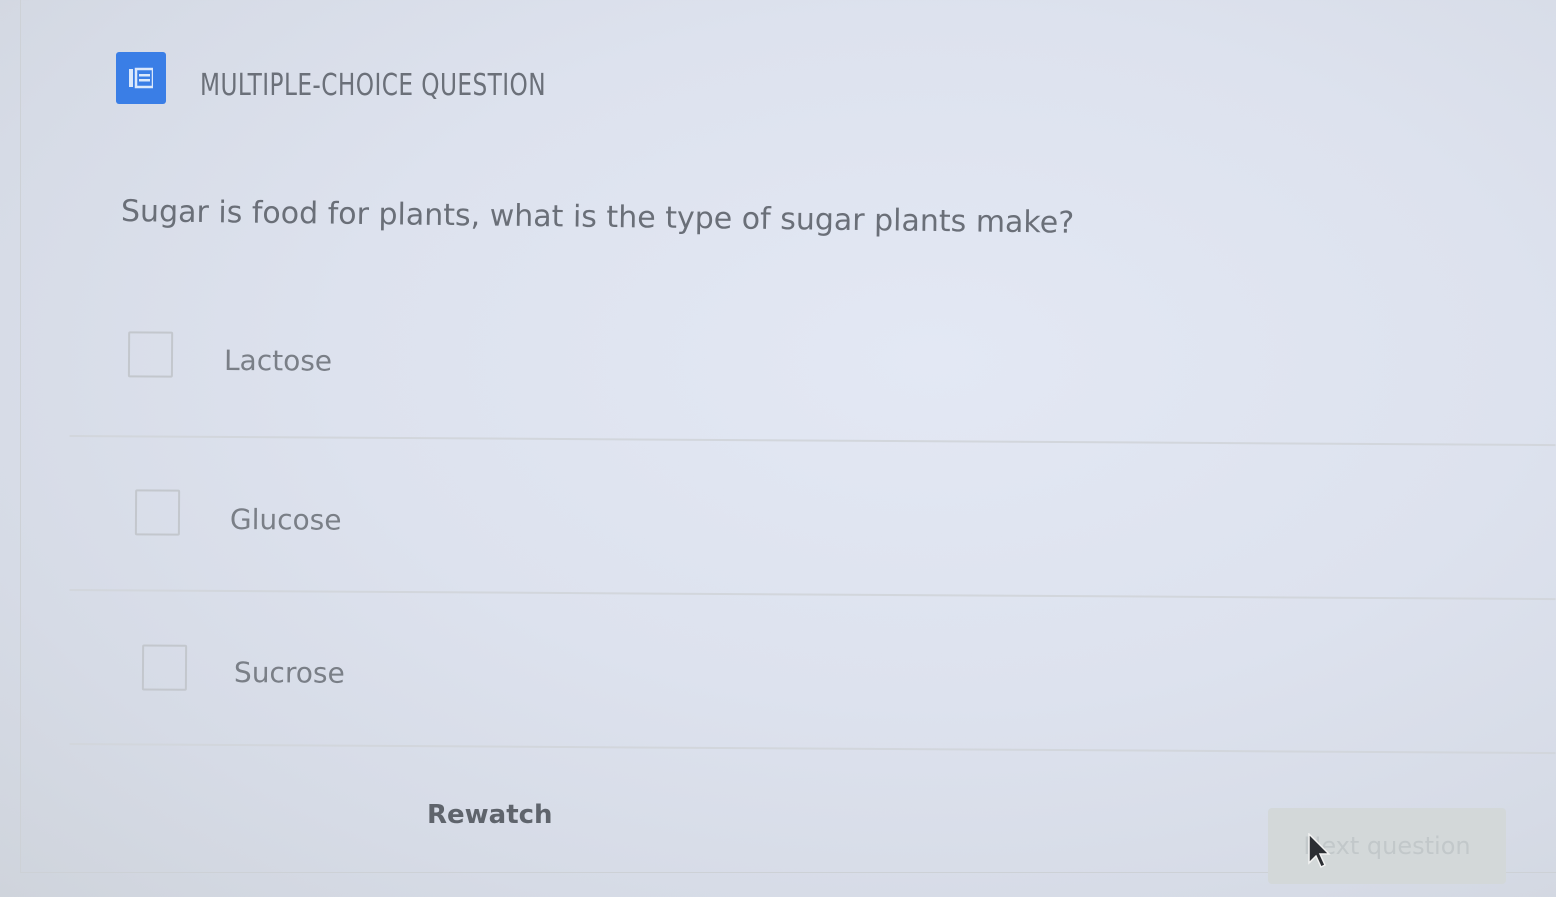 This screenshot has width=1556, height=897. I want to click on question-header: MULTIPLE-CHOICE QUESTION, so click(359, 78).